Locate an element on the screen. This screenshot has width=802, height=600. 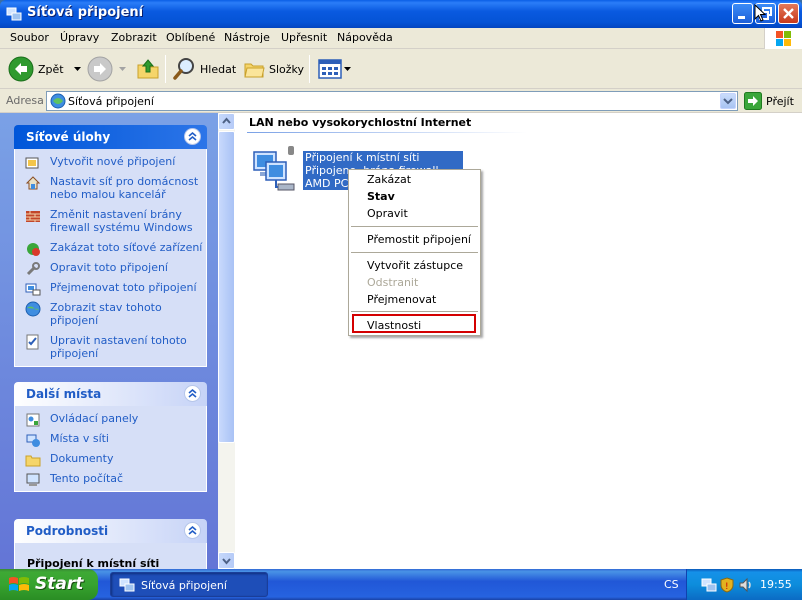
security-shield-icon: ! is located at coordinates (727, 585).